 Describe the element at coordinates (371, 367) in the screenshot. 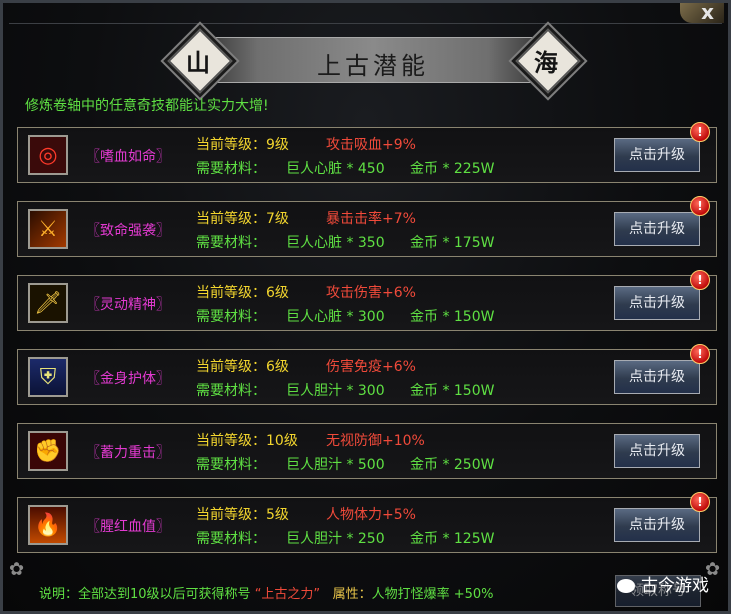

I see `effect-text: 伤害免疫+6%` at that location.